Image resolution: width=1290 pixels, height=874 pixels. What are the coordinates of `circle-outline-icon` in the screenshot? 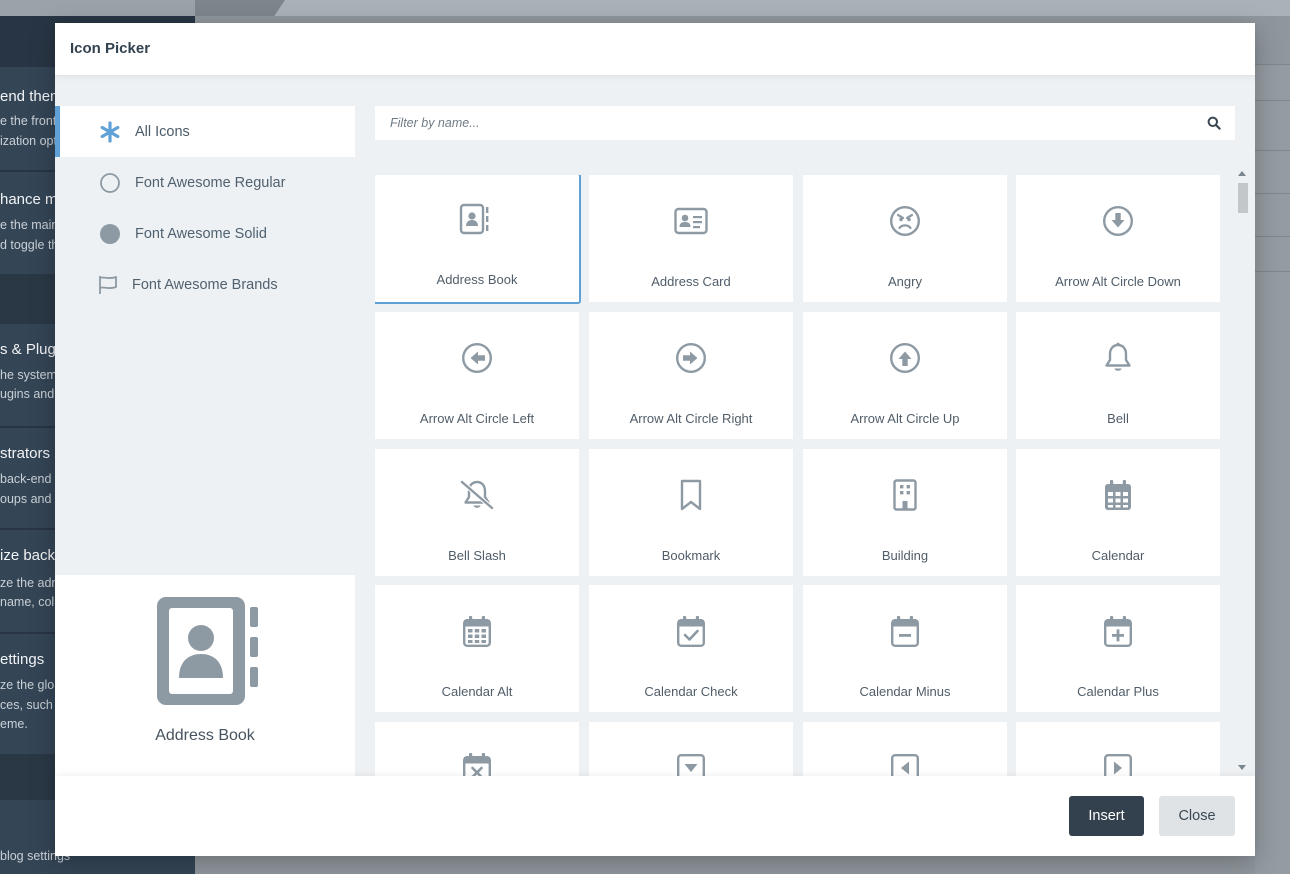 It's located at (110, 183).